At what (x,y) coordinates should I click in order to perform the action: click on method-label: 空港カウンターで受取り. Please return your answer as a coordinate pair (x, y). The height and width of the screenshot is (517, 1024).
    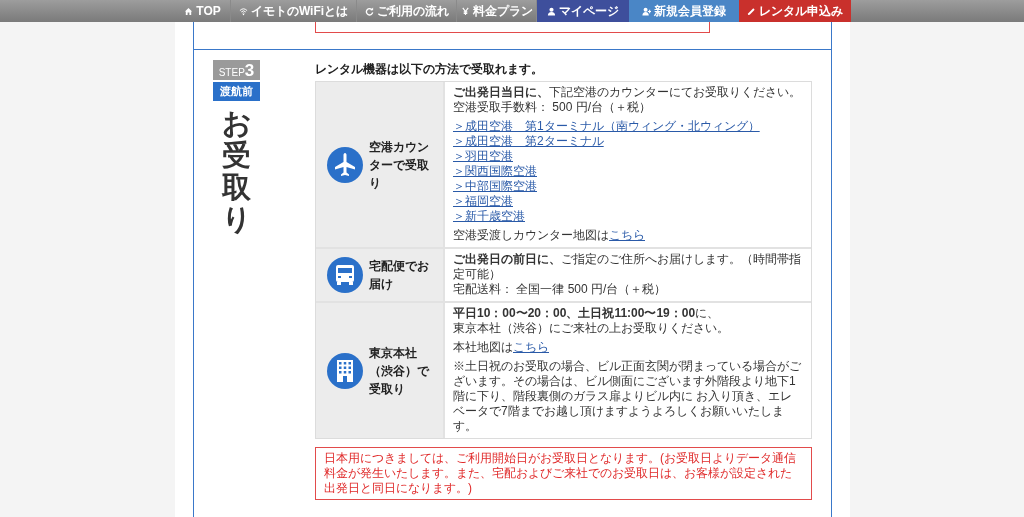
    Looking at the image, I should click on (399, 165).